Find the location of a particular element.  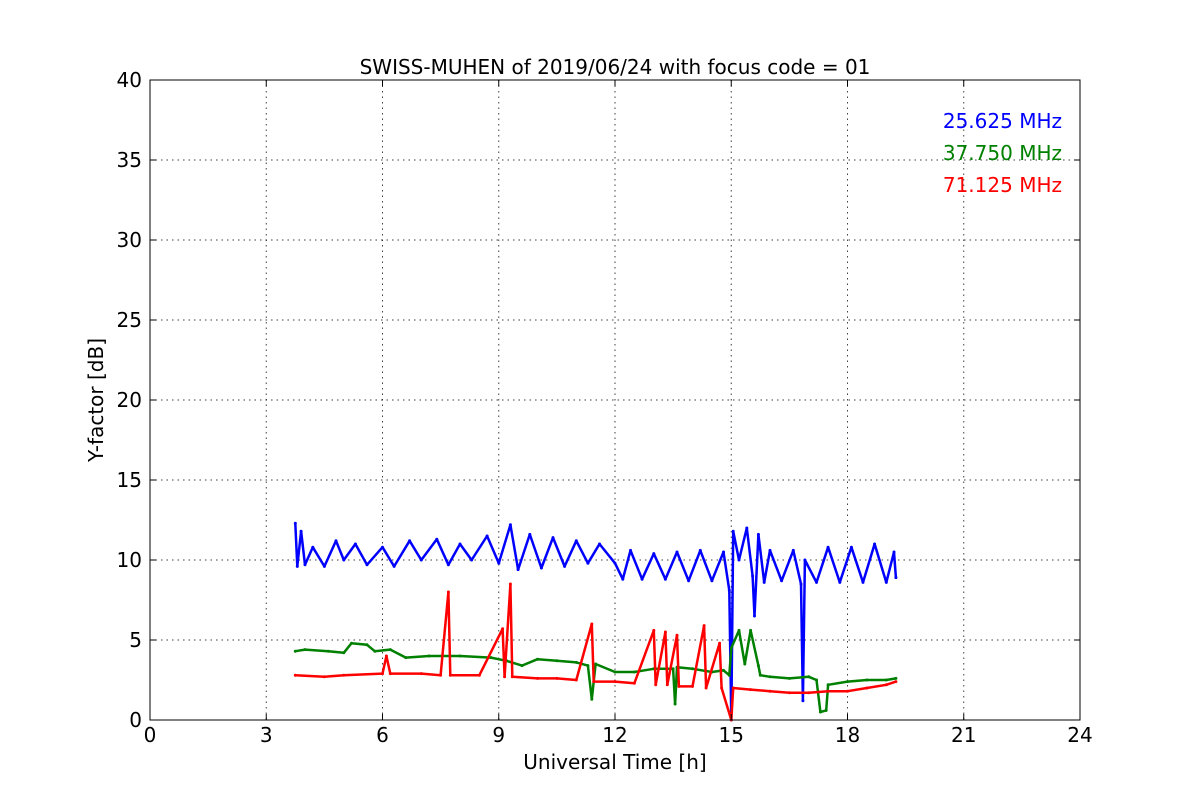

y-tick-label: 15 is located at coordinates (129, 480).